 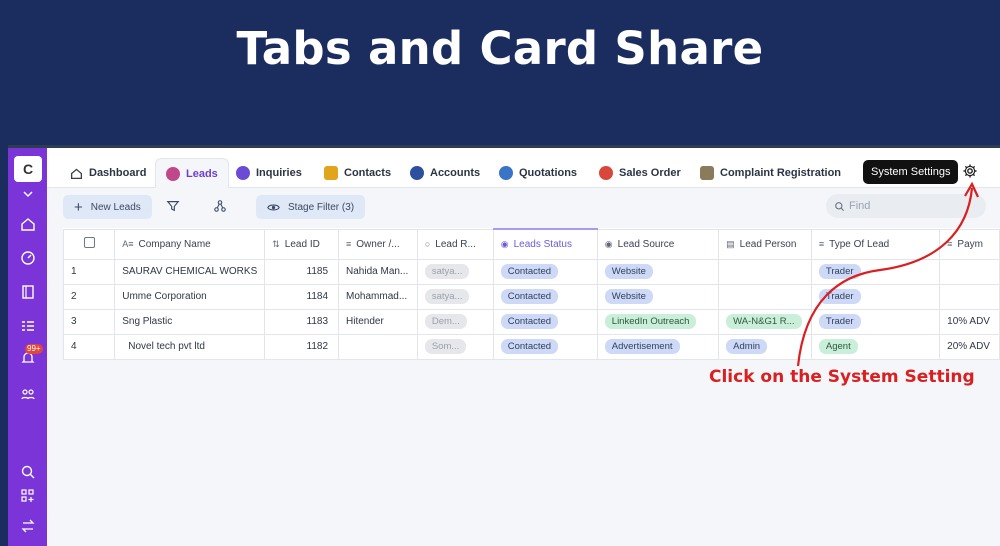 I want to click on sidebar: C 99+, so click(x=27, y=347).